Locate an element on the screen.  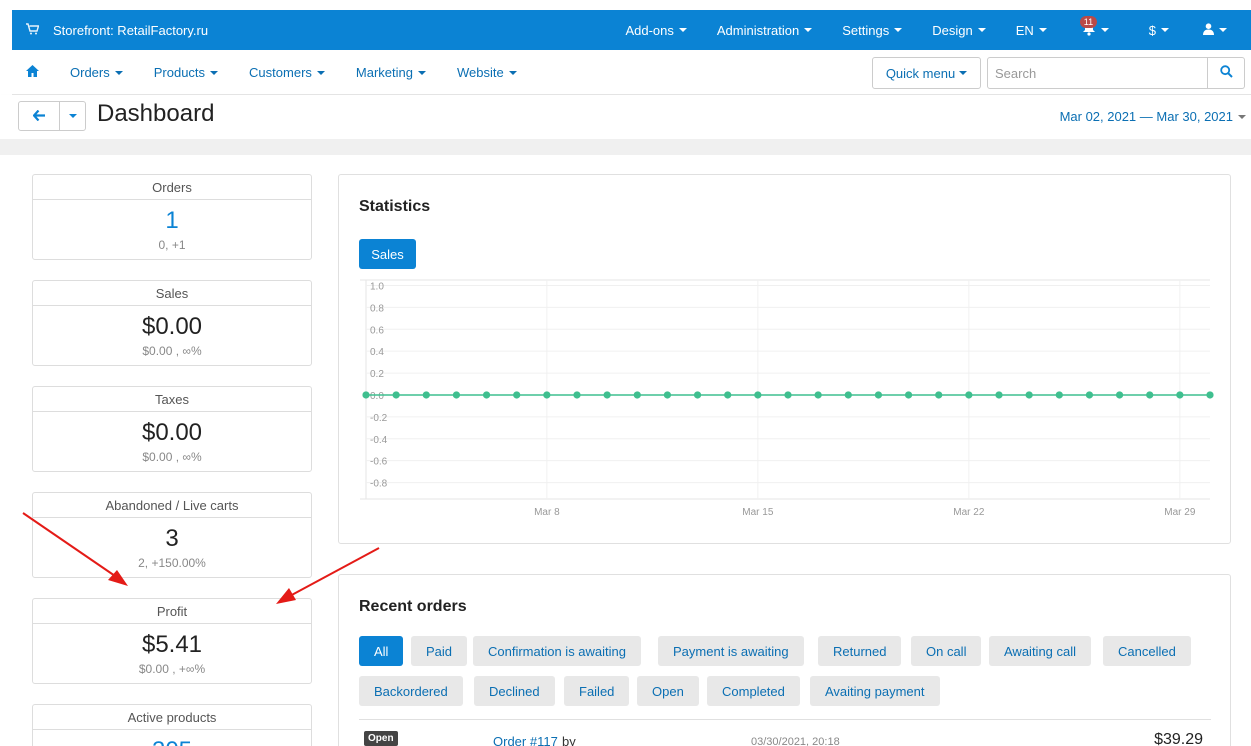
y-tick-label: -0.8 is located at coordinates (379, 484).